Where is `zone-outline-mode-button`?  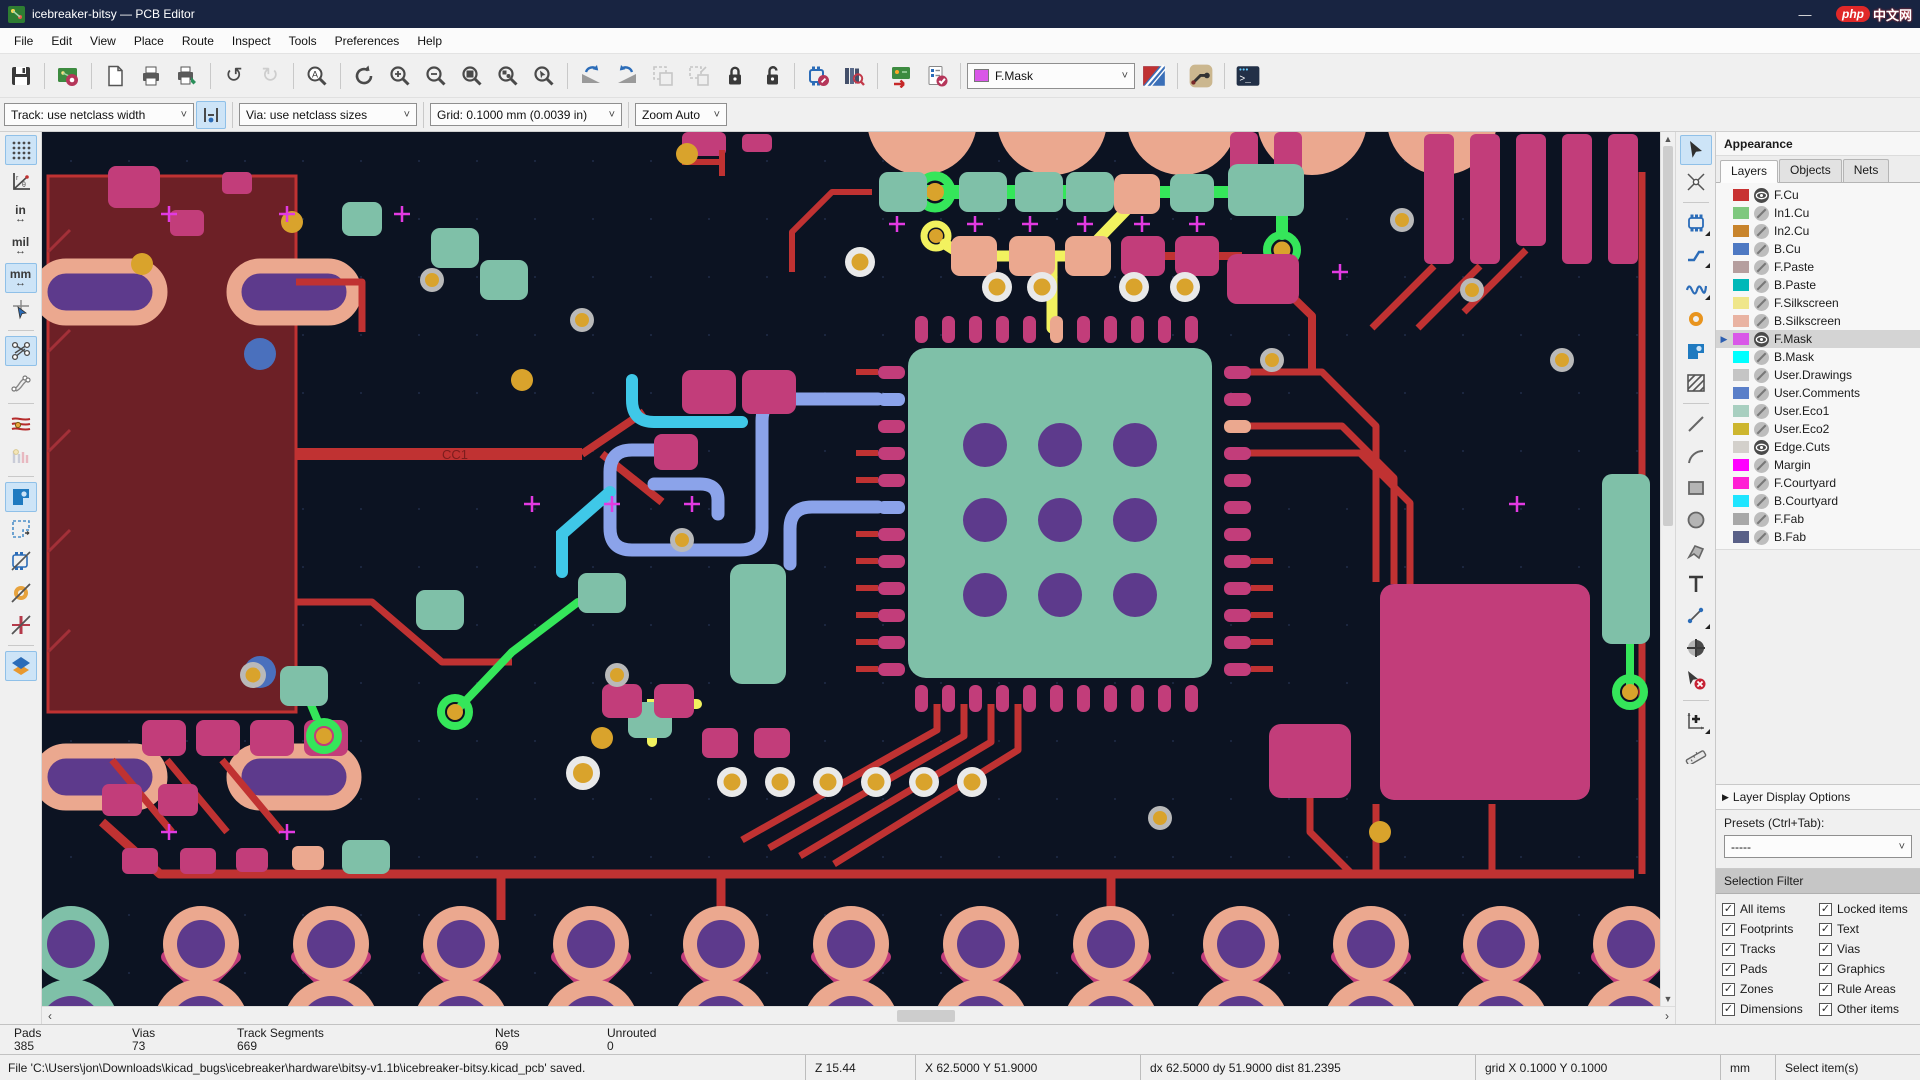 zone-outline-mode-button is located at coordinates (21, 529).